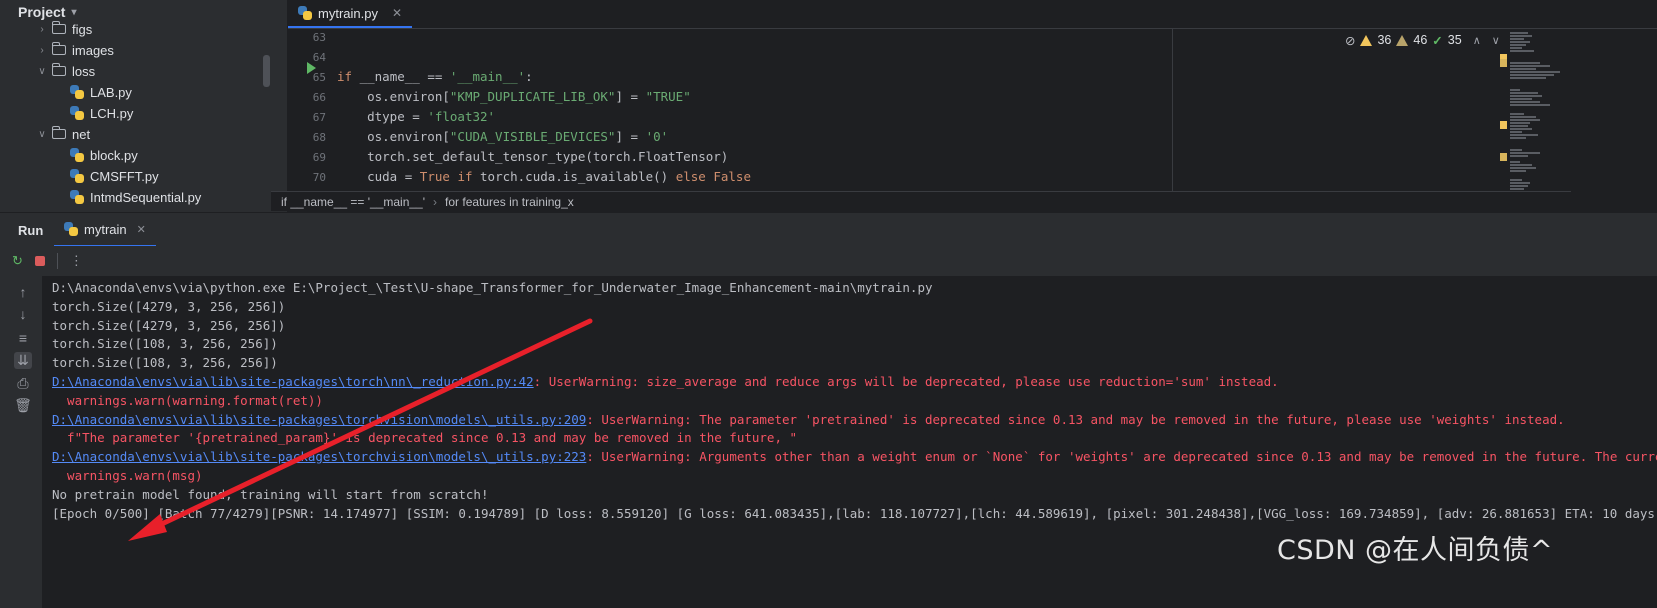 This screenshot has width=1657, height=608. What do you see at coordinates (266, 71) in the screenshot?
I see `project-scrollbar` at bounding box center [266, 71].